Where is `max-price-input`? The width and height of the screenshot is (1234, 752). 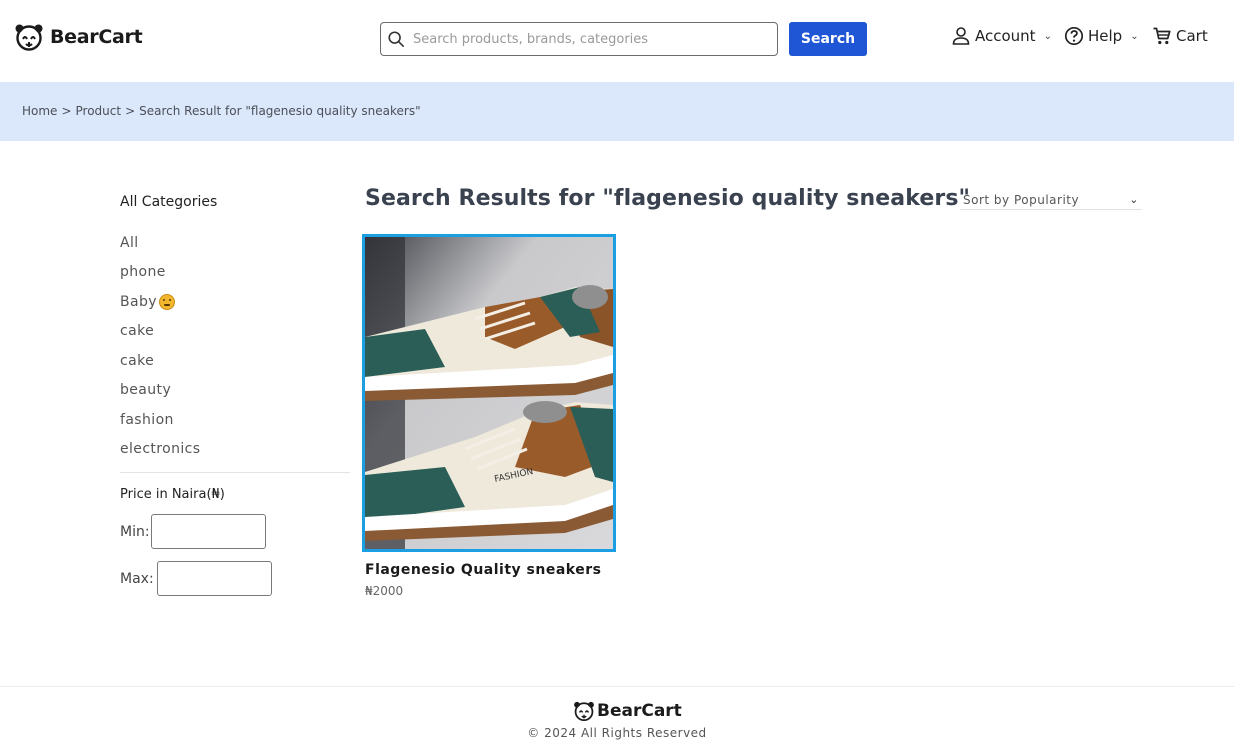 max-price-input is located at coordinates (214, 578).